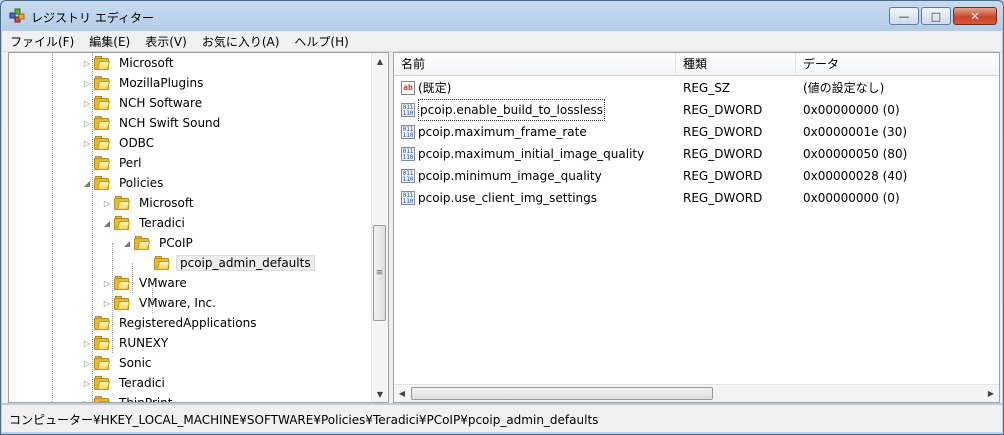 The height and width of the screenshot is (435, 1004). I want to click on list-horizontal-scrollbar: ◀ ▶, so click(696, 393).